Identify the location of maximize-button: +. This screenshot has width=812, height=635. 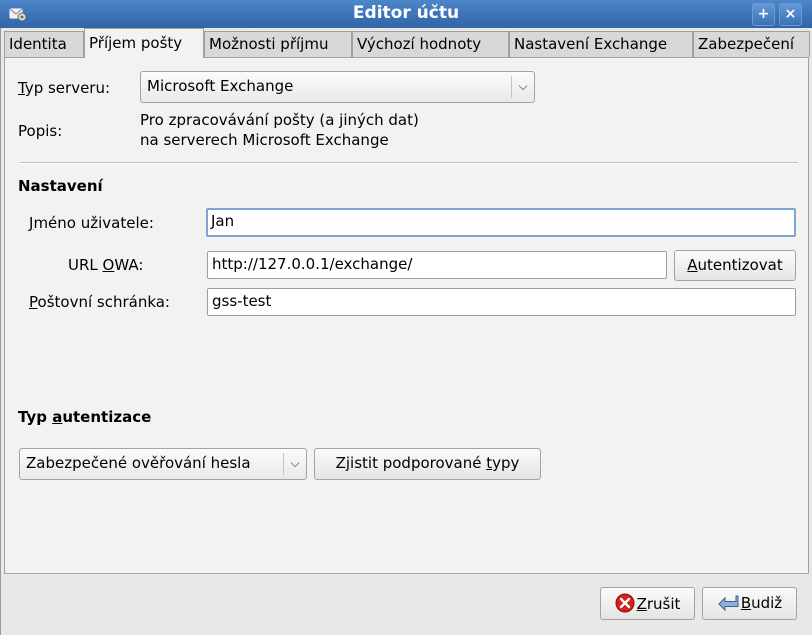
(763, 14).